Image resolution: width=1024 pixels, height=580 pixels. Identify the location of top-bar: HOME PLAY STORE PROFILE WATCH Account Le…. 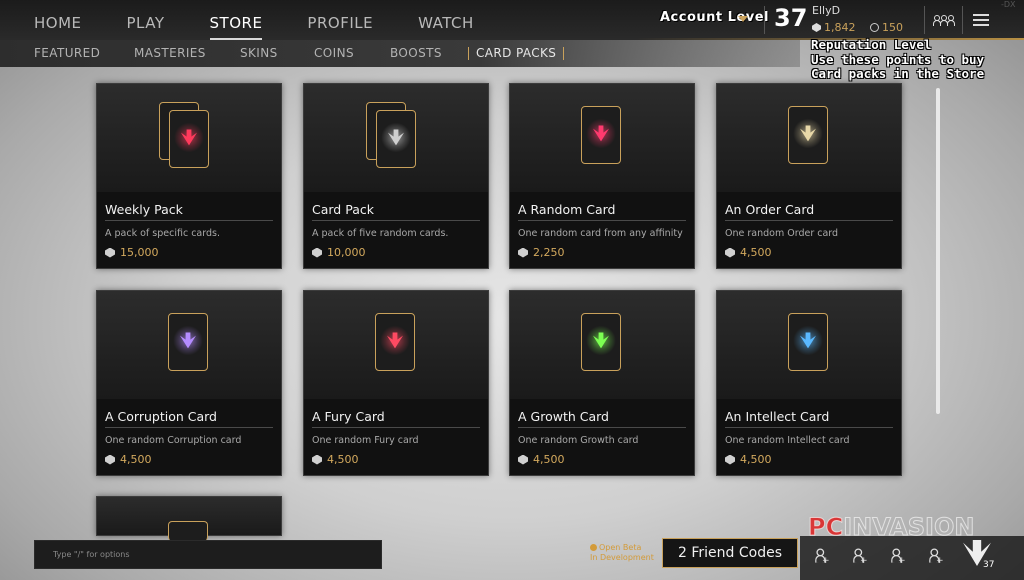
(512, 20).